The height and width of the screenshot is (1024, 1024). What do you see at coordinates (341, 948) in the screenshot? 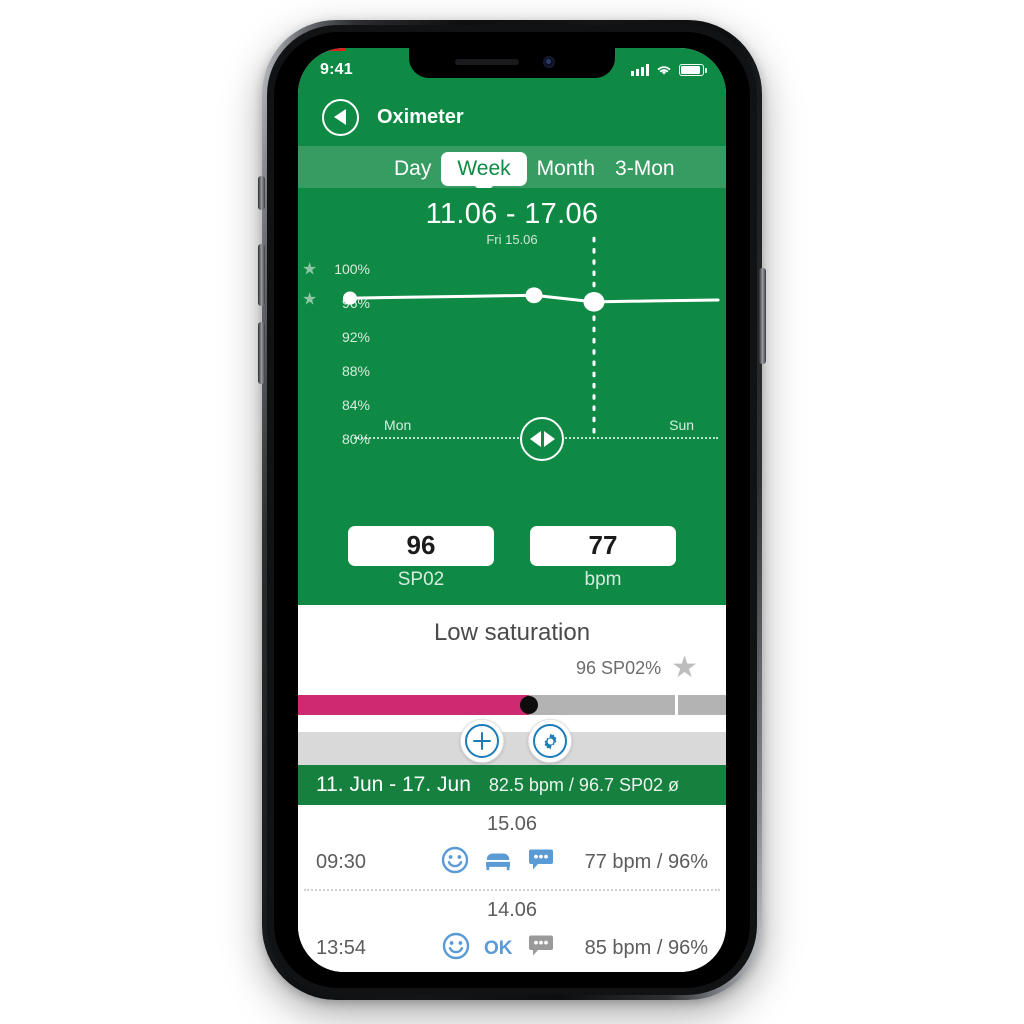
I see `entry-time: 13:54` at bounding box center [341, 948].